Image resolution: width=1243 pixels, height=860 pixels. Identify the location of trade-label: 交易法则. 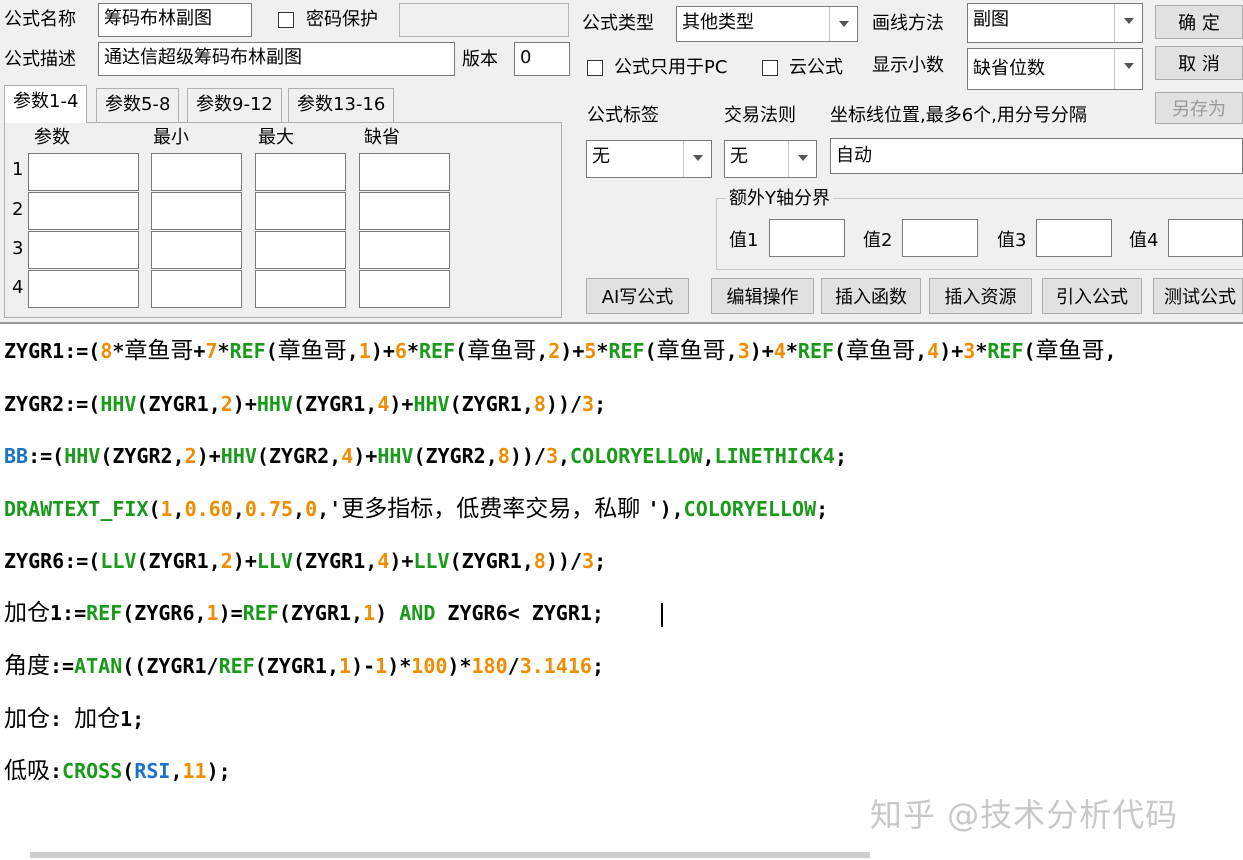
(760, 115).